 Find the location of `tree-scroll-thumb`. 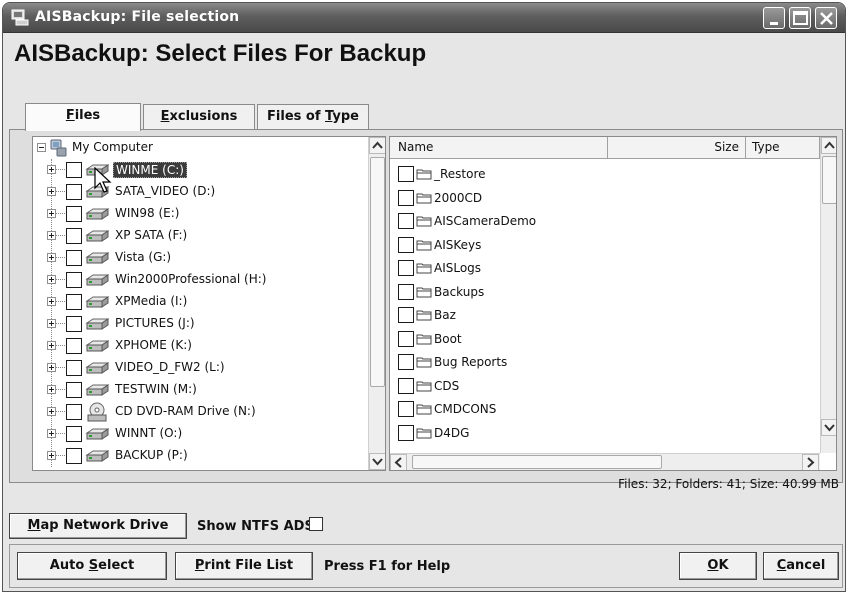

tree-scroll-thumb is located at coordinates (377, 272).